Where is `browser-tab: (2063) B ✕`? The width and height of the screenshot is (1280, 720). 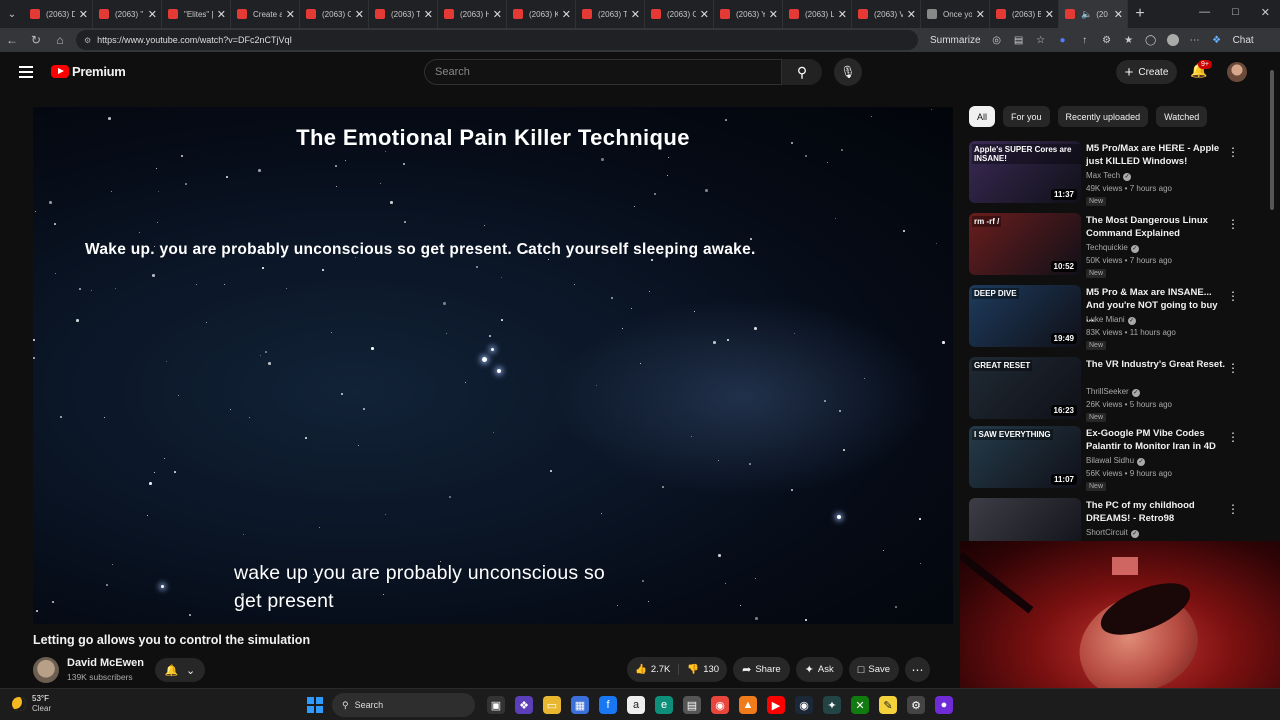 browser-tab: (2063) B ✕ is located at coordinates (1024, 14).